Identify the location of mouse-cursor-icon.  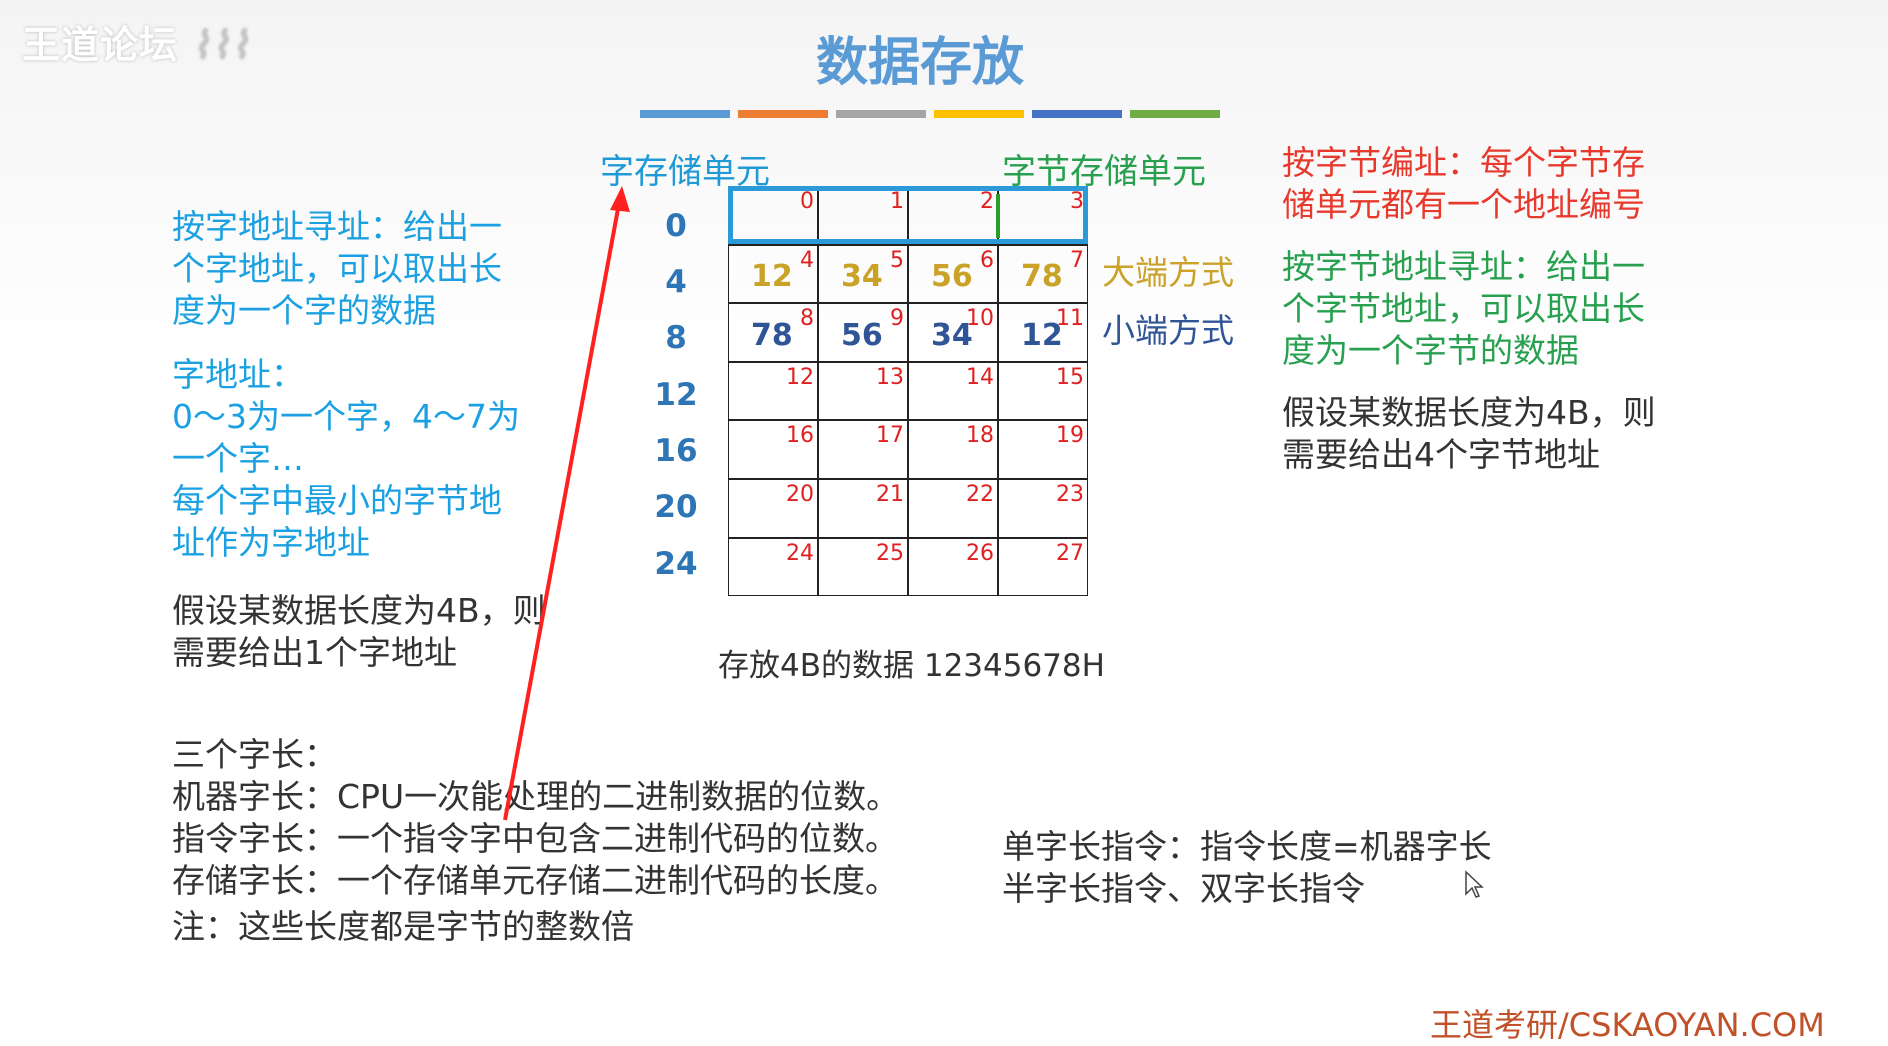
(1474, 884).